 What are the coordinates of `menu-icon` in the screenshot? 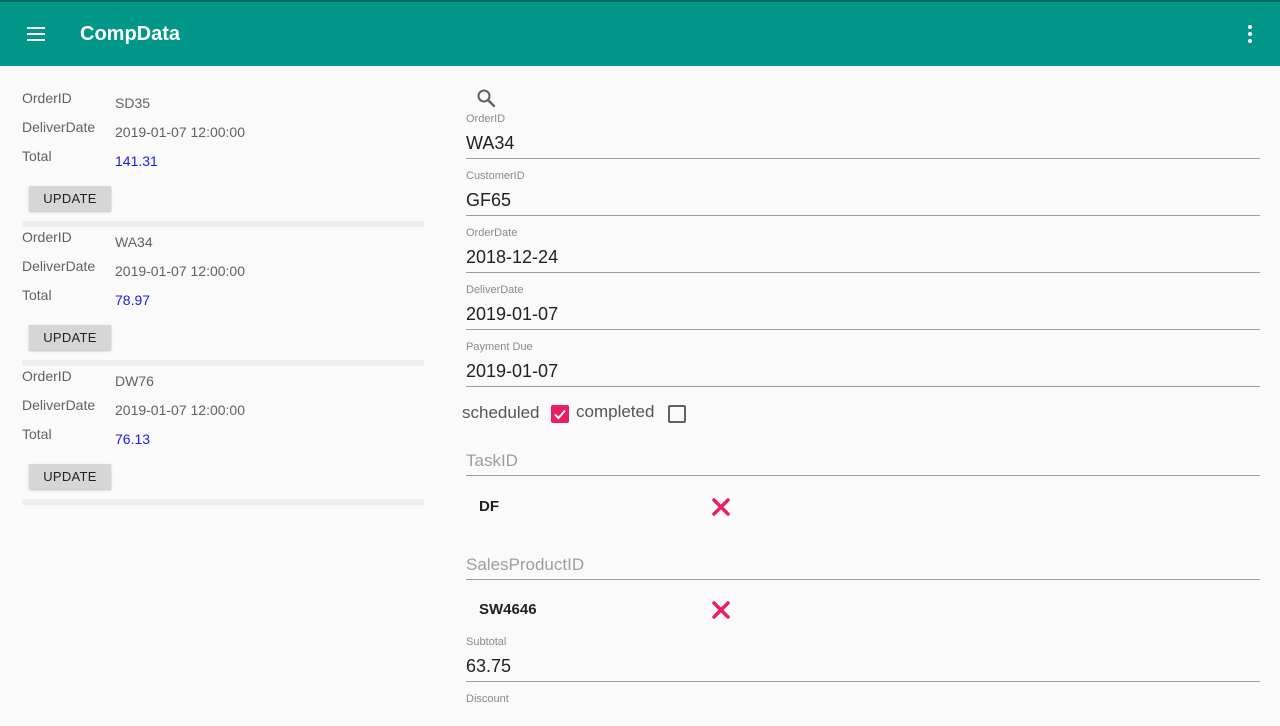 It's located at (36, 34).